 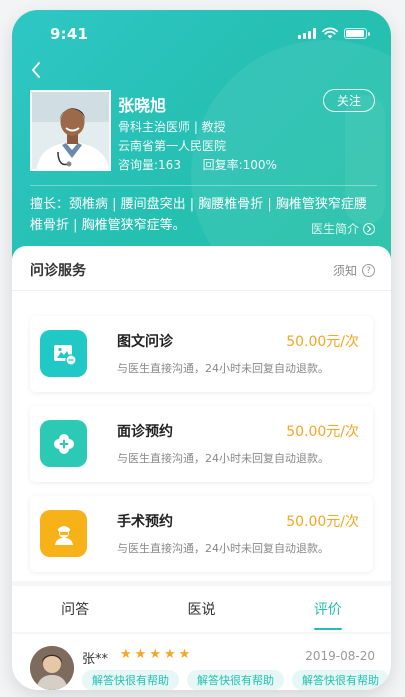 I want to click on doctor-intro-link: 医生简介, so click(x=343, y=228).